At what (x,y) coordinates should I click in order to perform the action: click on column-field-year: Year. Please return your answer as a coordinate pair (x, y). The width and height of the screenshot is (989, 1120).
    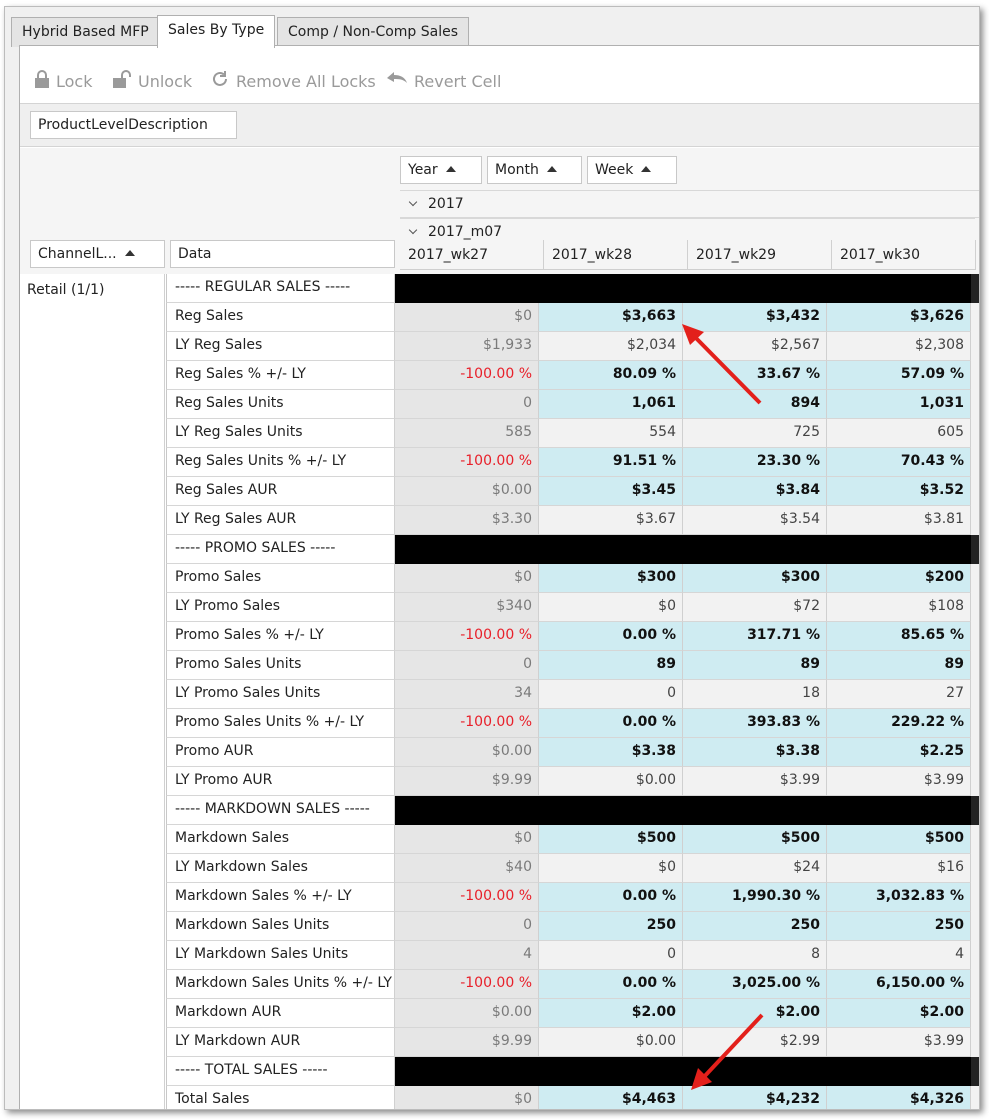
    Looking at the image, I should click on (441, 170).